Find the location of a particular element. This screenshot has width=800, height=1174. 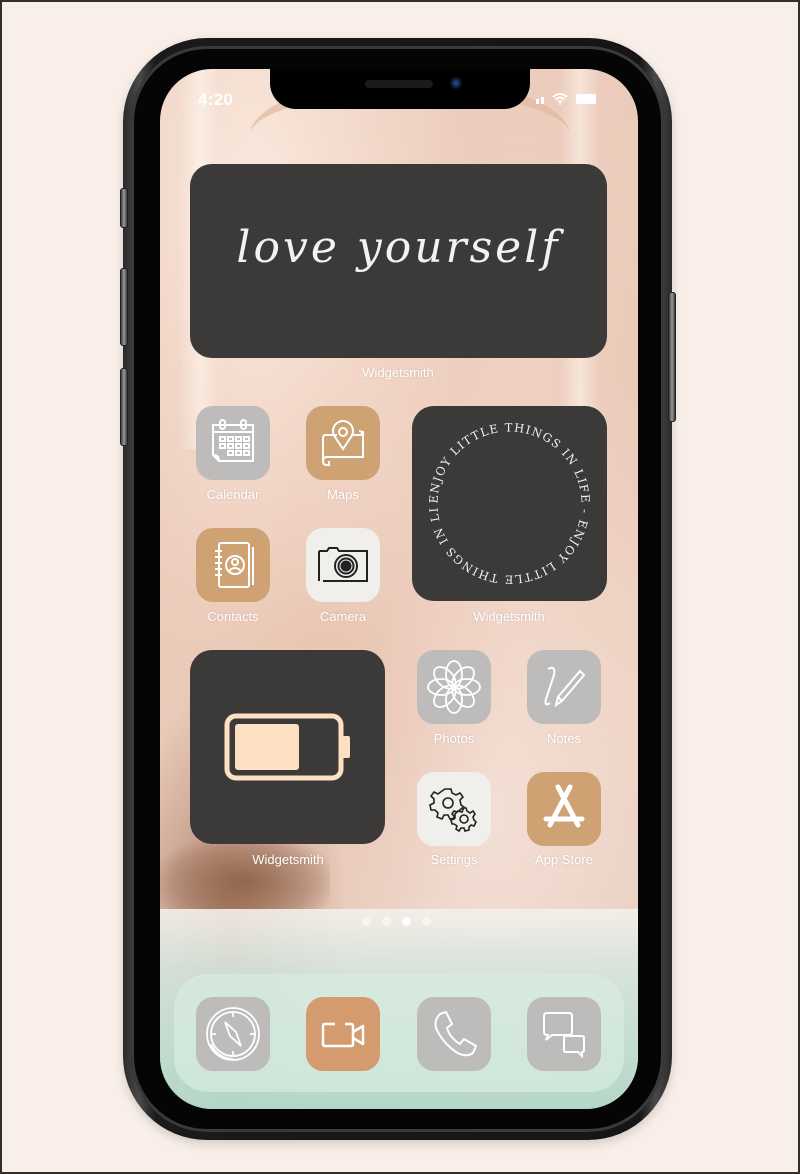

battery-widget-label: Widgetsmith is located at coordinates (288, 859).